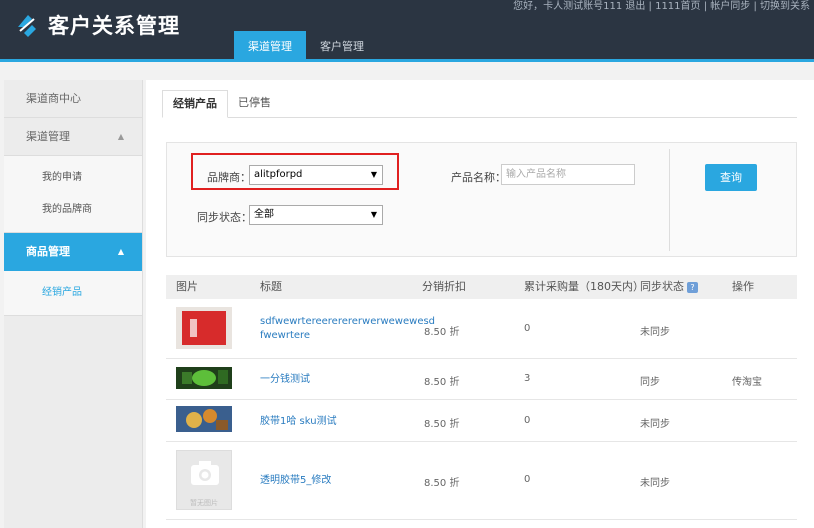  I want to click on table-row: 胶带1哈 sku测试 8.50 折 0 未同步, so click(481, 421).